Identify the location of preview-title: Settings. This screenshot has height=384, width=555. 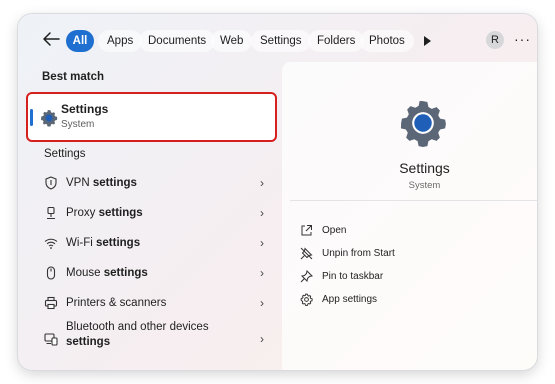
(424, 168).